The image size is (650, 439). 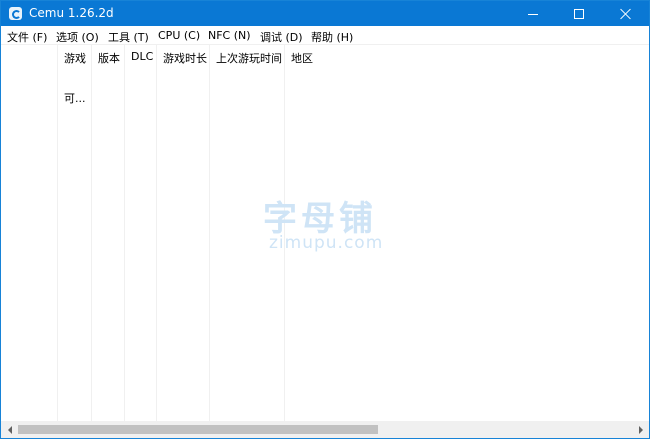 I want to click on window-title: Cemu 1.26.2d, so click(x=71, y=13).